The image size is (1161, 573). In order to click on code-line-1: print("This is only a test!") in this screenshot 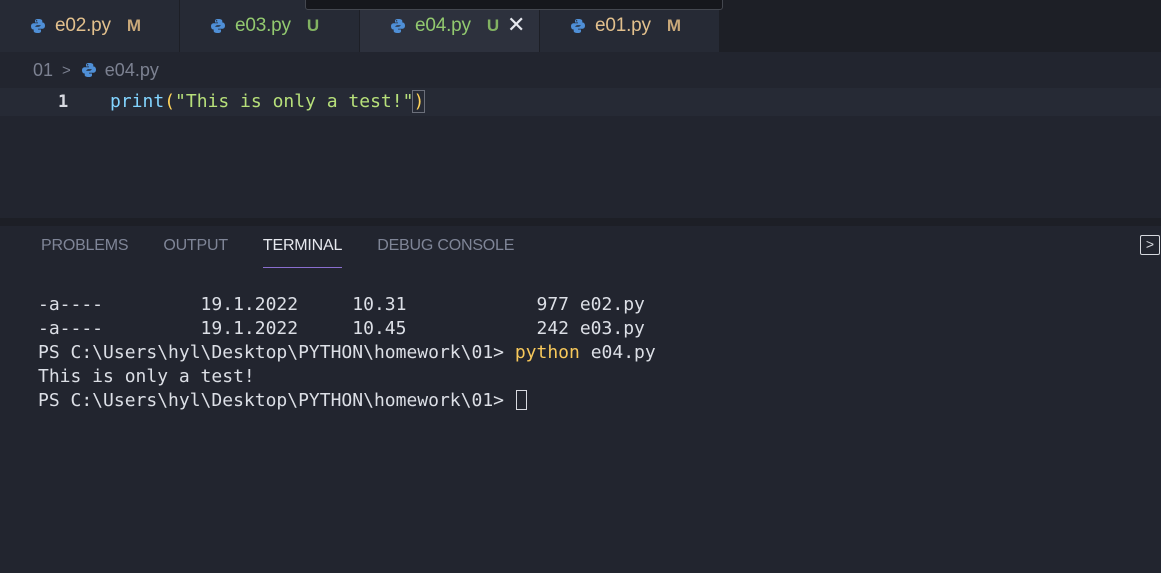, I will do `click(268, 101)`.